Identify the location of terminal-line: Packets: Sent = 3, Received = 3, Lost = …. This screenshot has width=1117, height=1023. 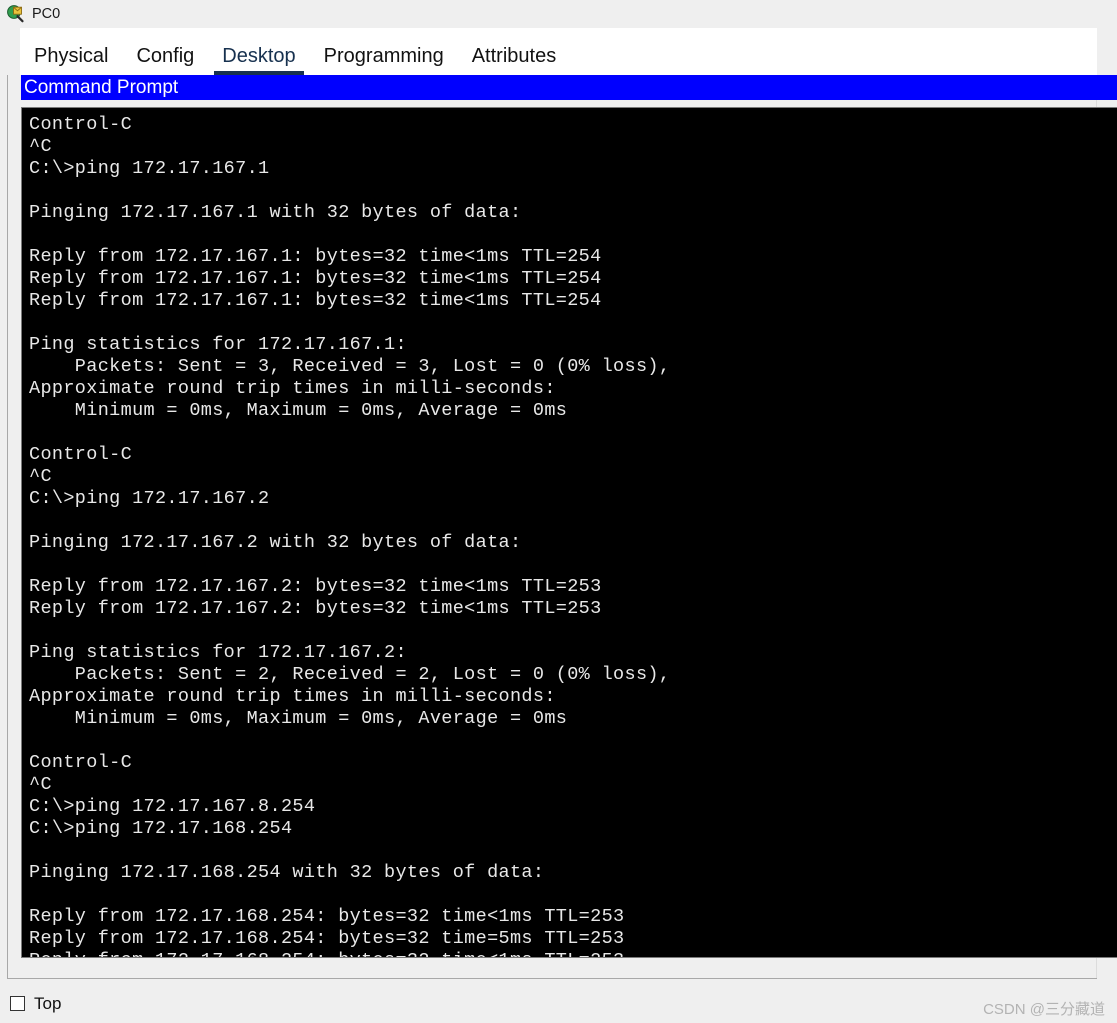
(350, 366).